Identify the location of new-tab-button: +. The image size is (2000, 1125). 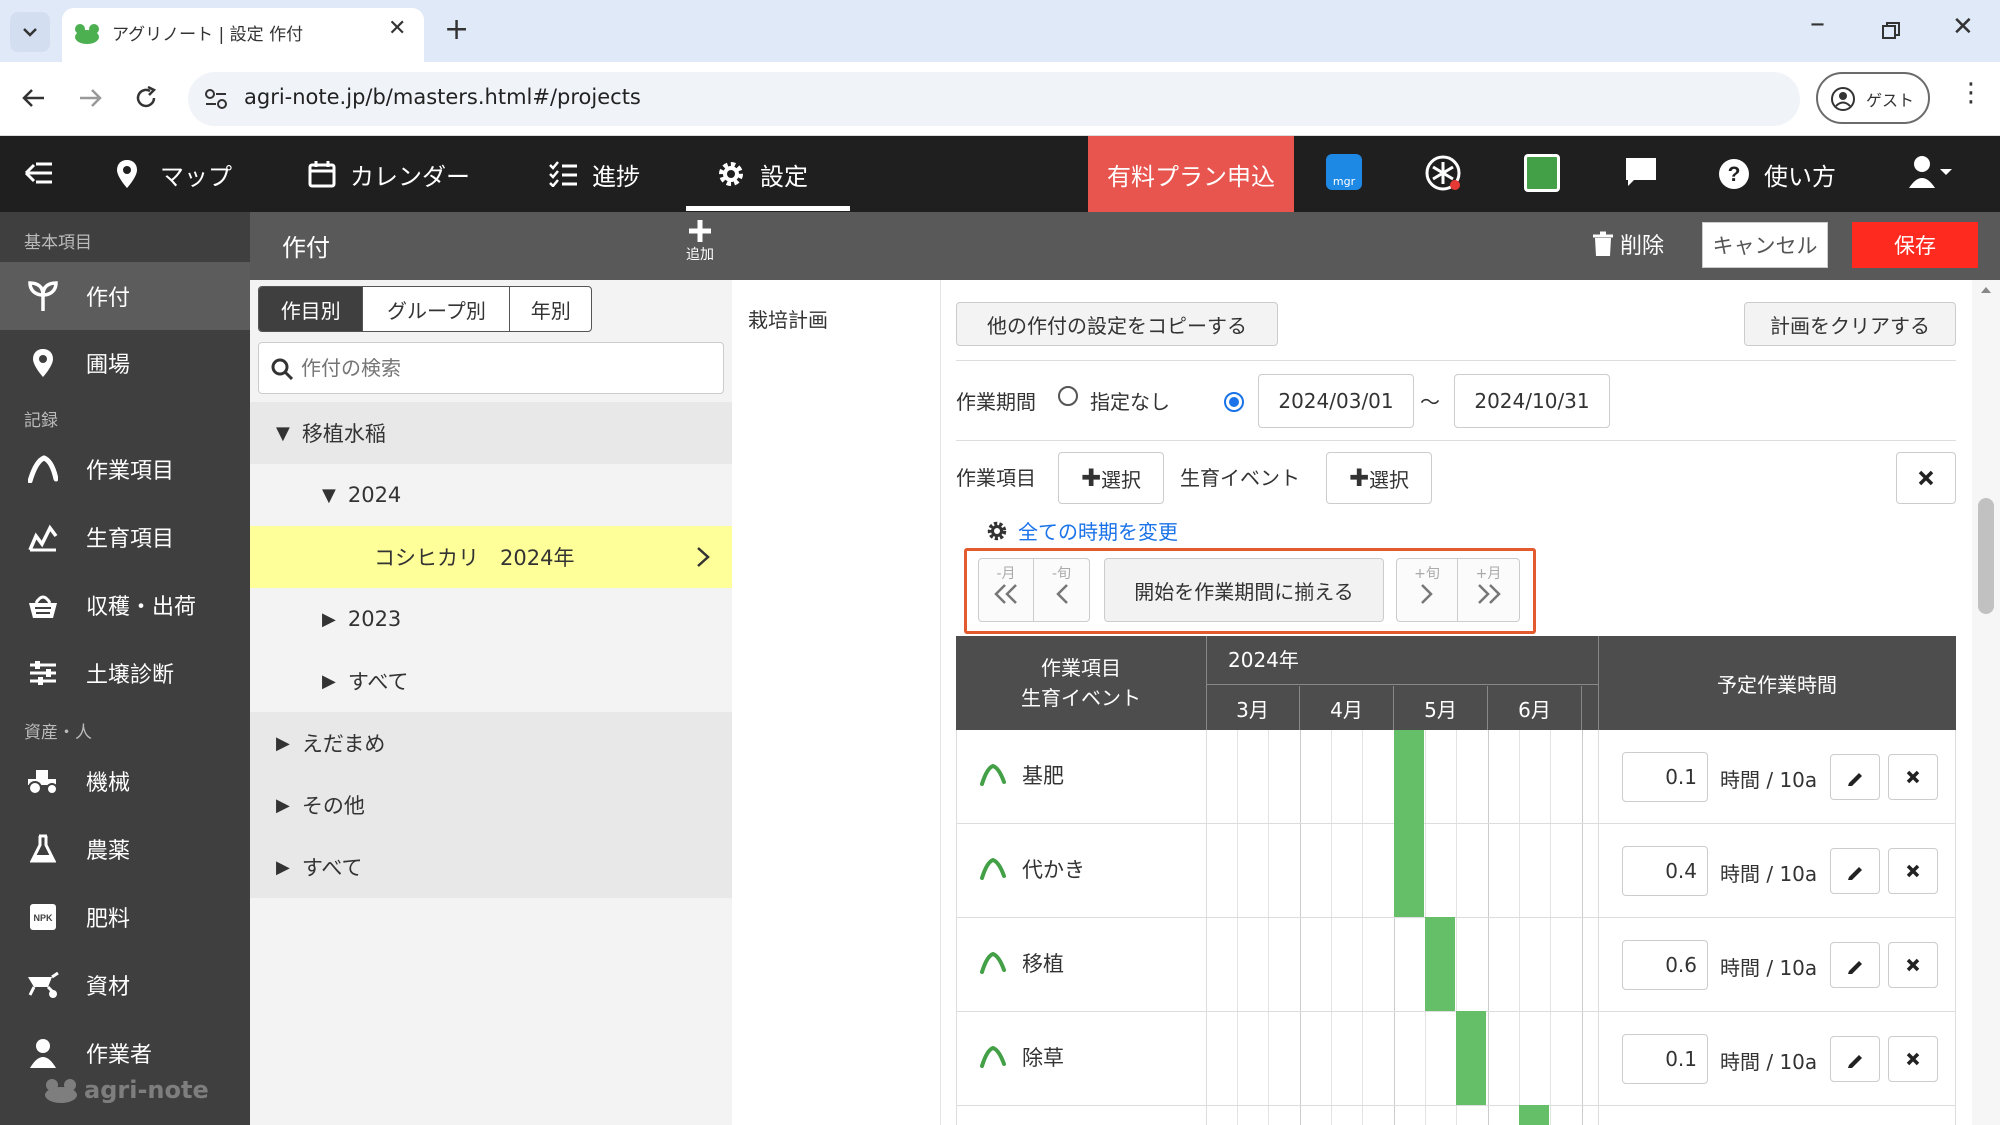
(456, 29).